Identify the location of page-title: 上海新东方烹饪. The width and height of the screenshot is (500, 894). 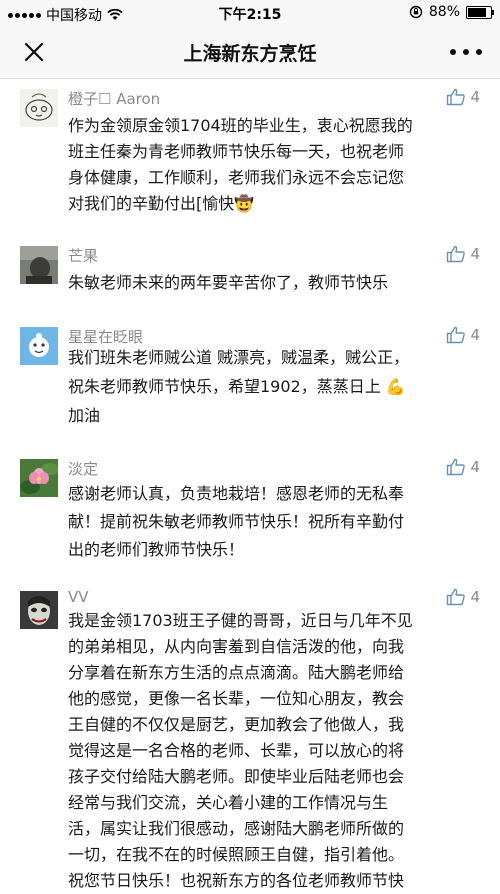
(250, 54).